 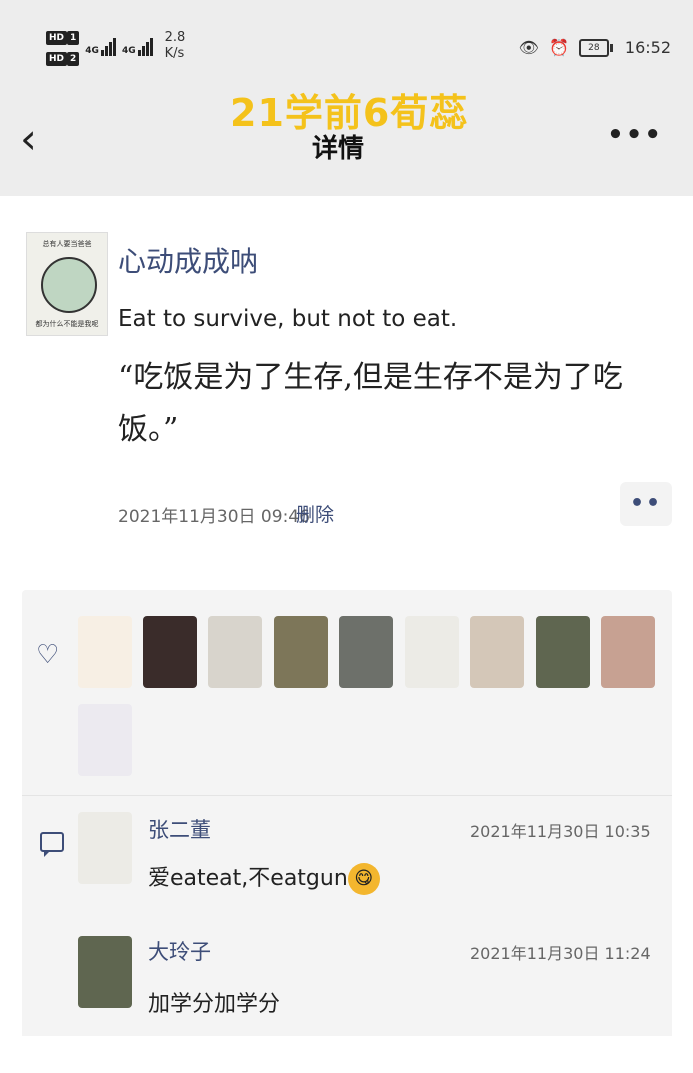 What do you see at coordinates (560, 953) in the screenshot?
I see `comment-2-time: 2021年11月30日 11:24` at bounding box center [560, 953].